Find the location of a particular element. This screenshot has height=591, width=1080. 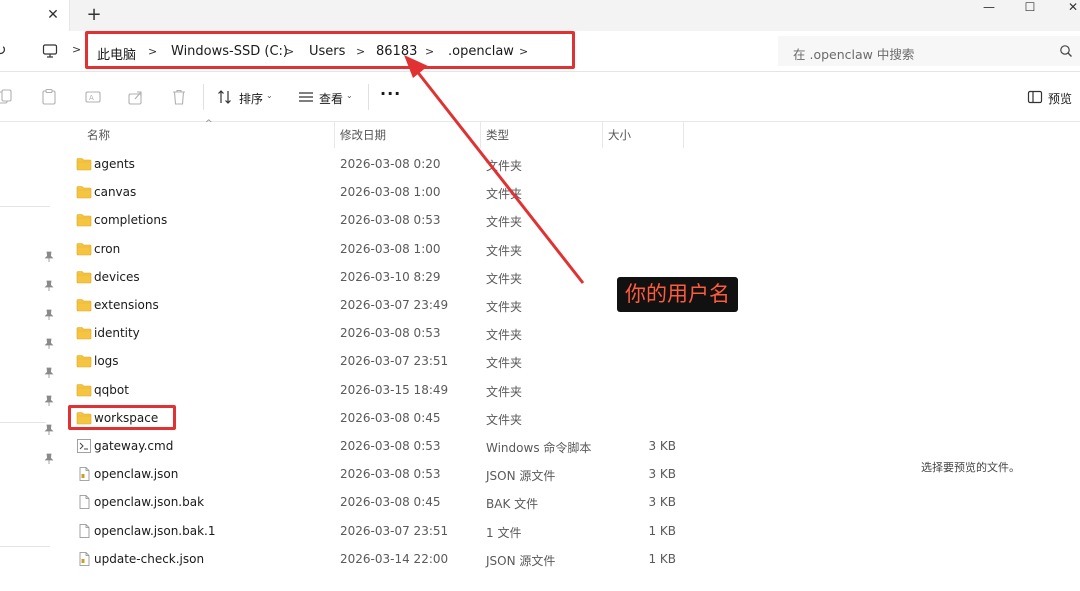

file-name: openclaw.json.bak.1 is located at coordinates (155, 530).